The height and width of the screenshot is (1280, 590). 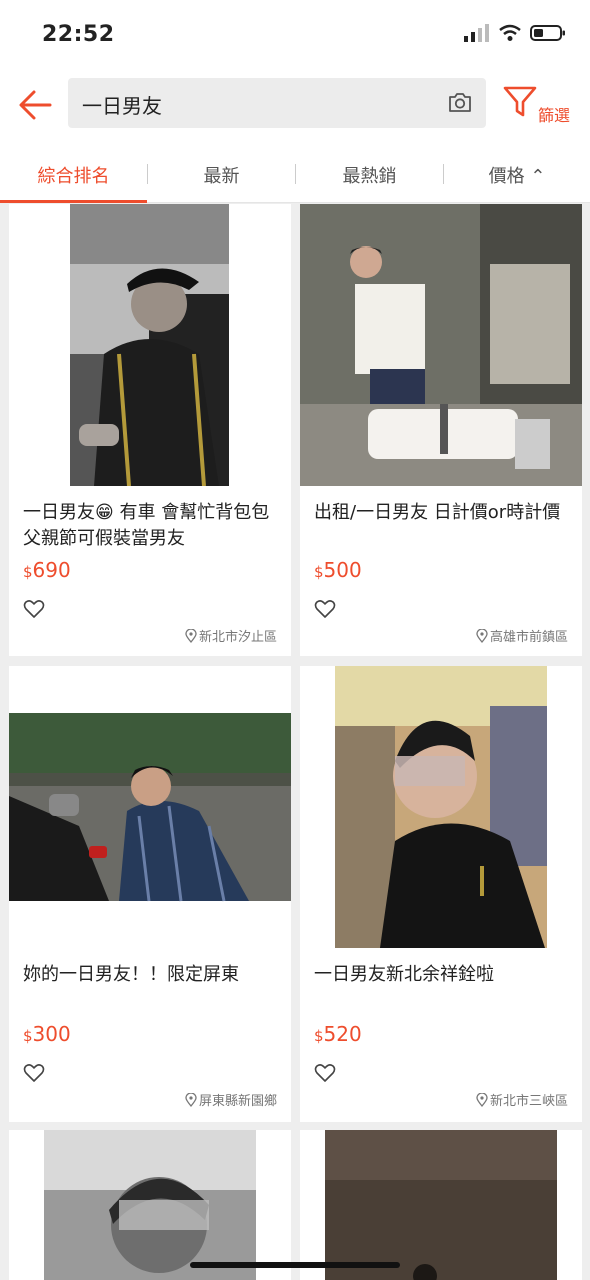 I want to click on status-icons, so click(x=515, y=33).